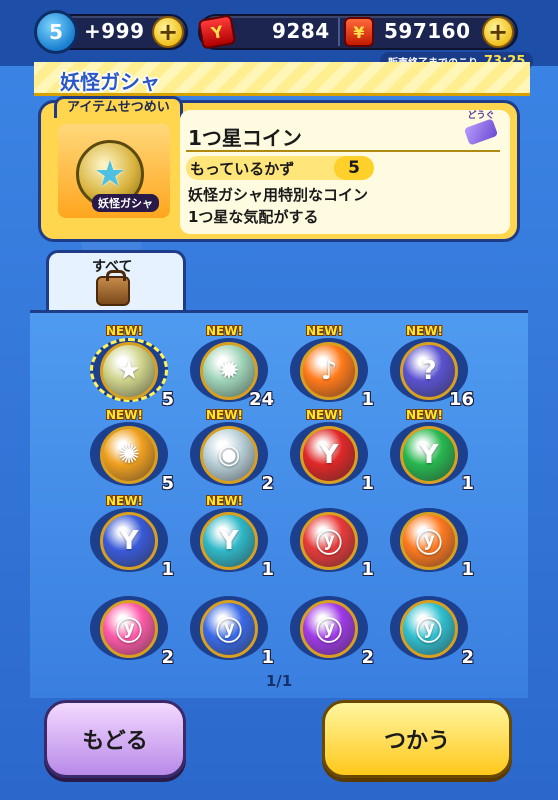 The image size is (558, 800). Describe the element at coordinates (56, 32) in the screenshot. I see `level-badge: 5` at that location.